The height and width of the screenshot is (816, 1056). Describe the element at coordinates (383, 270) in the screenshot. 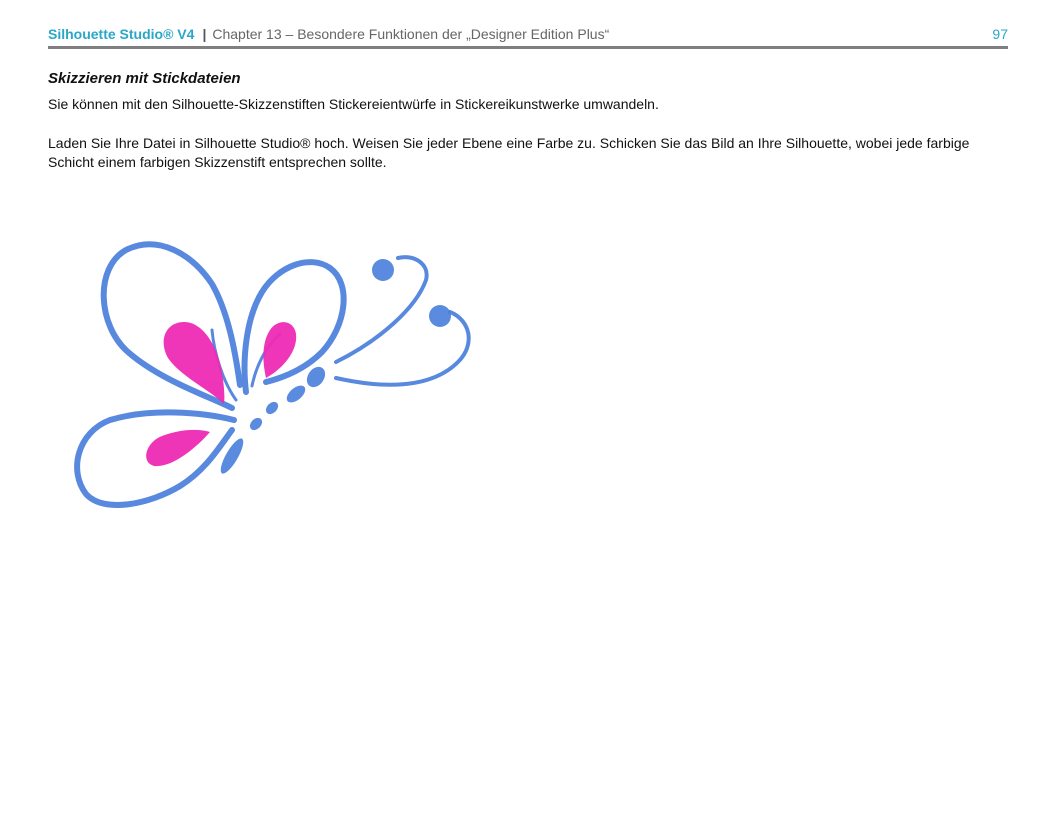

I see `antenna-tip-upper` at that location.